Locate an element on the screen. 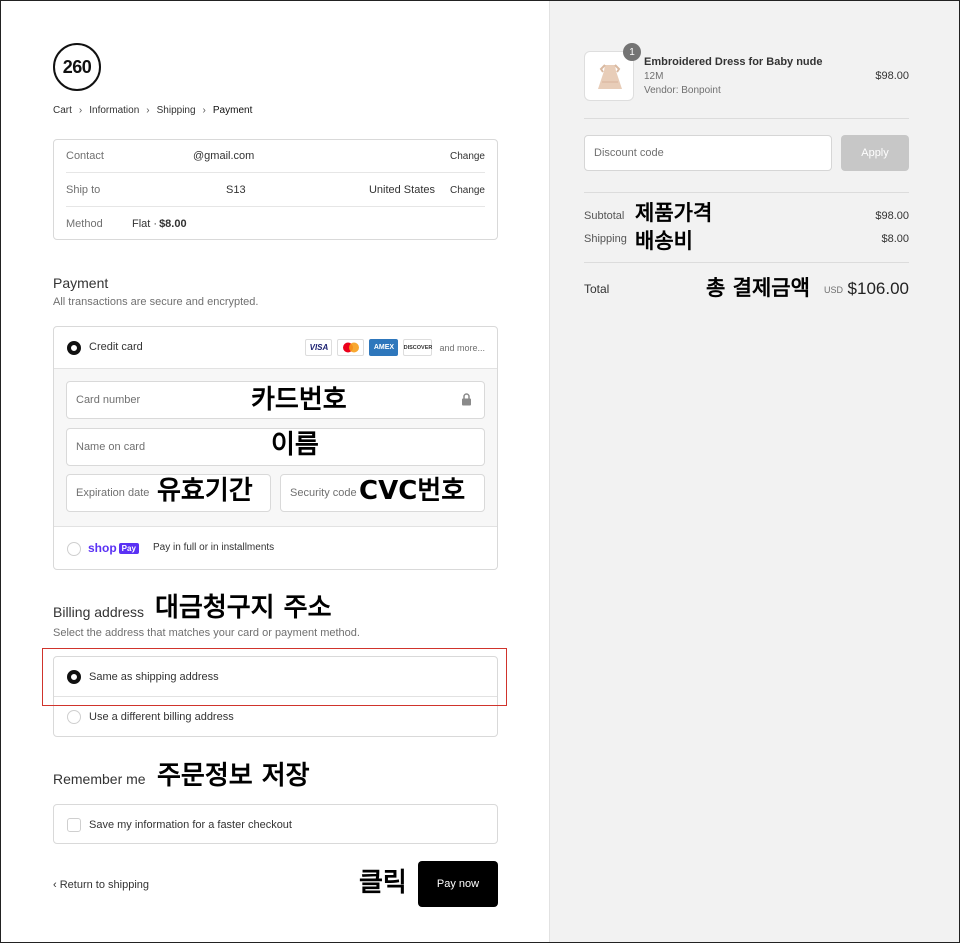  security-code-placeholder: Security code is located at coordinates (323, 493).